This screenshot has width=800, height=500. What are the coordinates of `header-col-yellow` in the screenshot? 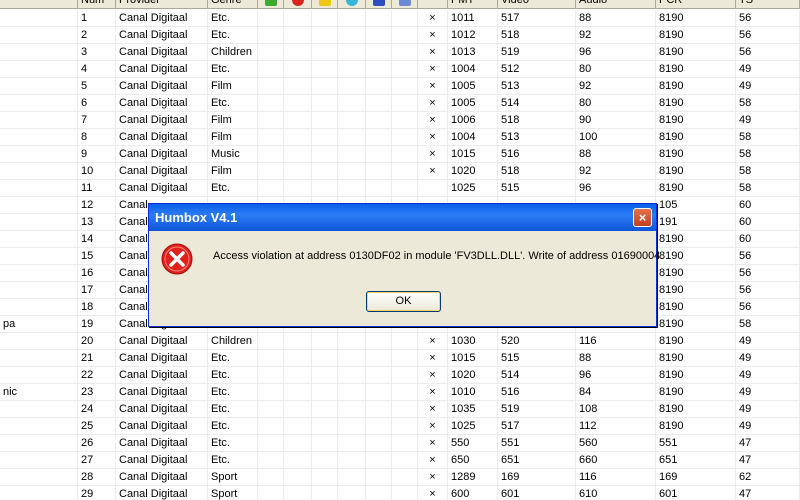 It's located at (325, 4).